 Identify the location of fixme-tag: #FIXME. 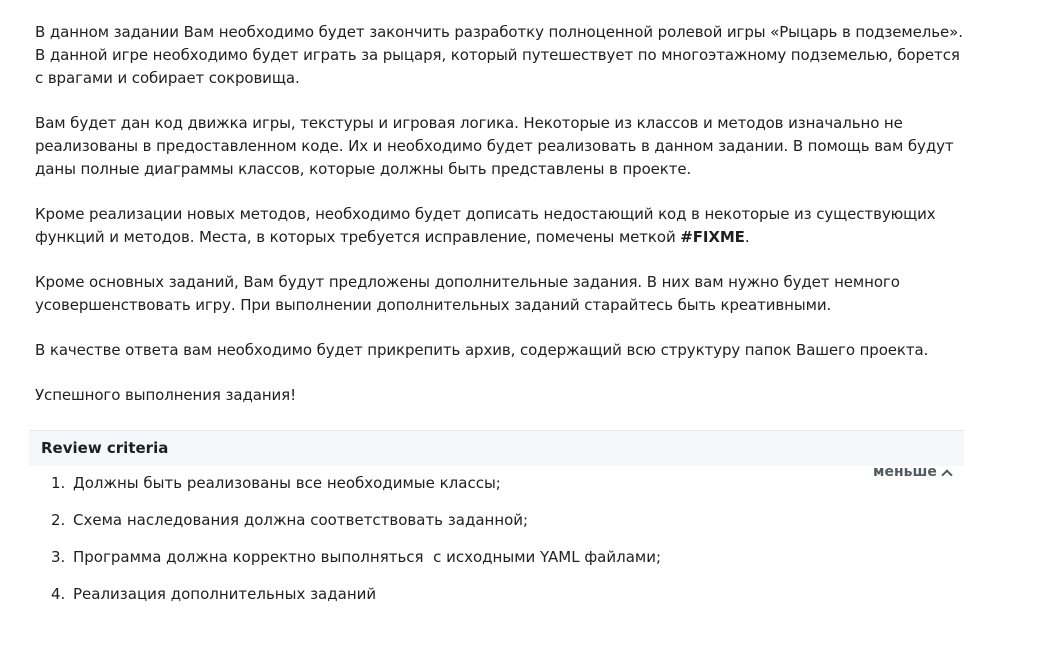
(712, 237).